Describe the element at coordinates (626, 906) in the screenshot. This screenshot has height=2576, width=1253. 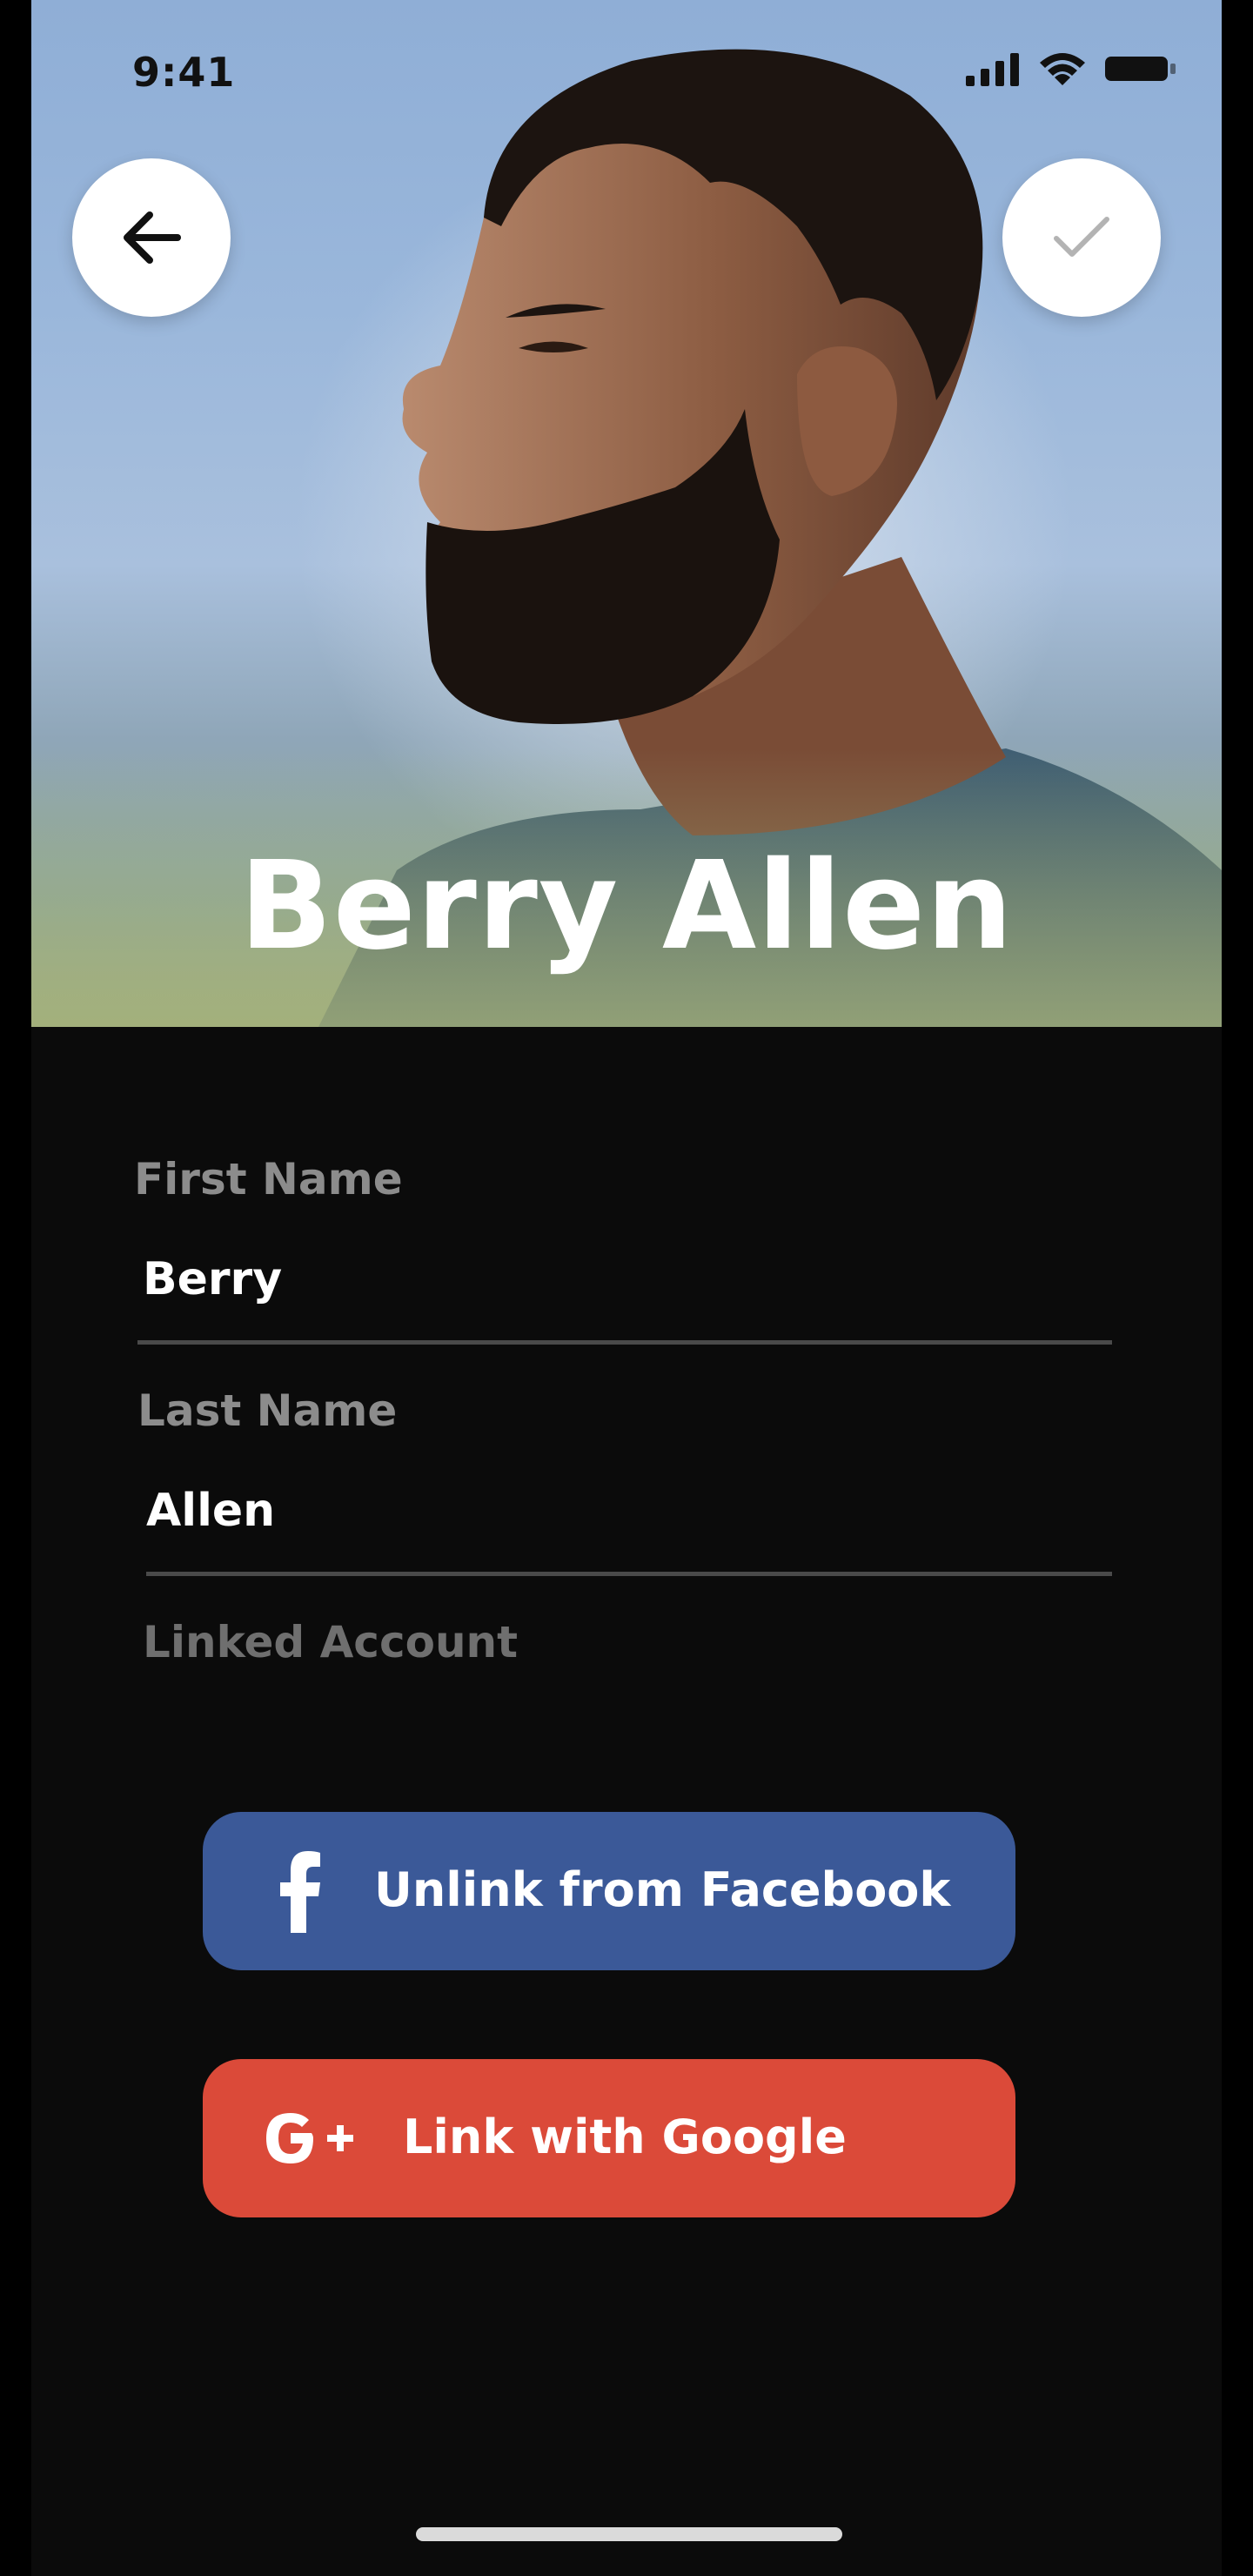
I see `profile-name-title: Berry Allen` at that location.